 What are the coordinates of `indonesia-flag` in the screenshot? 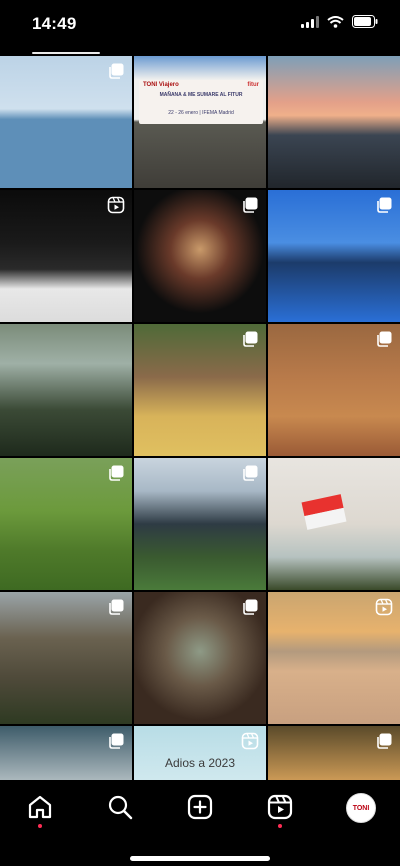 It's located at (324, 512).